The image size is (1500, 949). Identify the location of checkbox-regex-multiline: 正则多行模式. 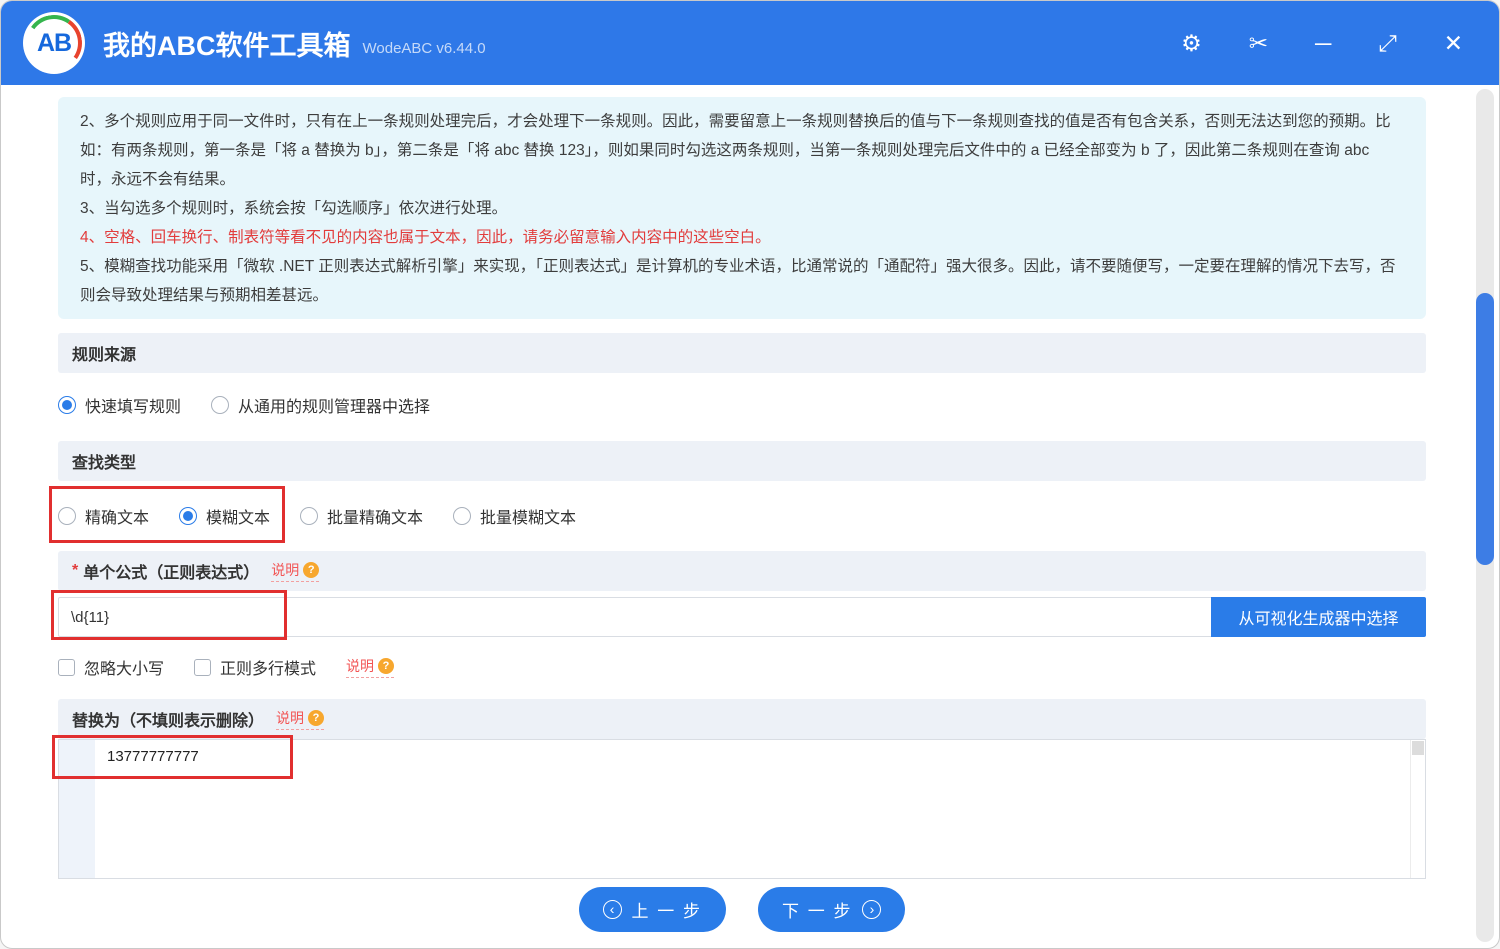
(255, 667).